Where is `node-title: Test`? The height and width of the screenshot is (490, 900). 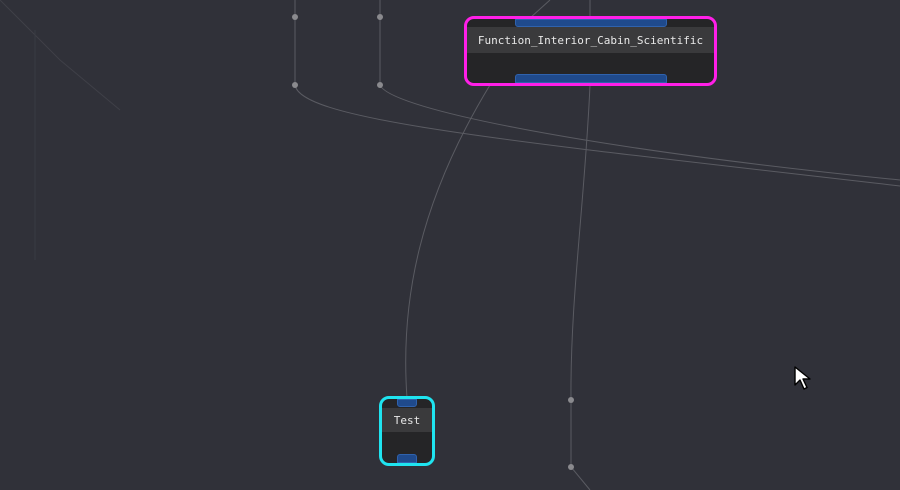
node-title: Test is located at coordinates (407, 420).